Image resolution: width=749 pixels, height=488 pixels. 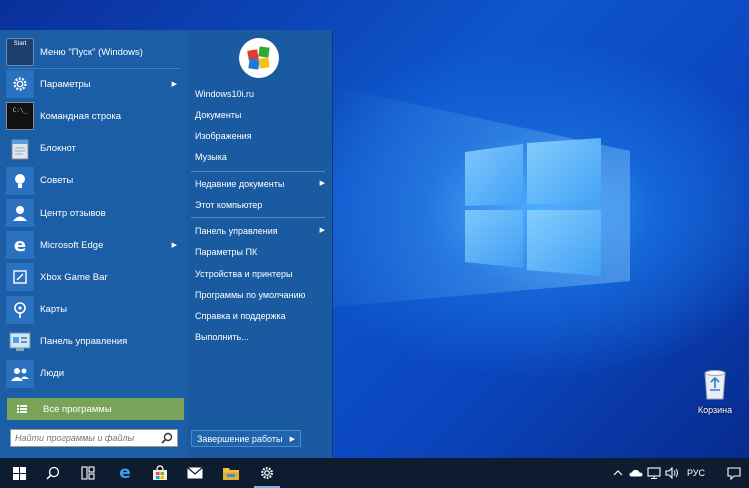 I want to click on taskbar-mail-button, so click(x=195, y=473).